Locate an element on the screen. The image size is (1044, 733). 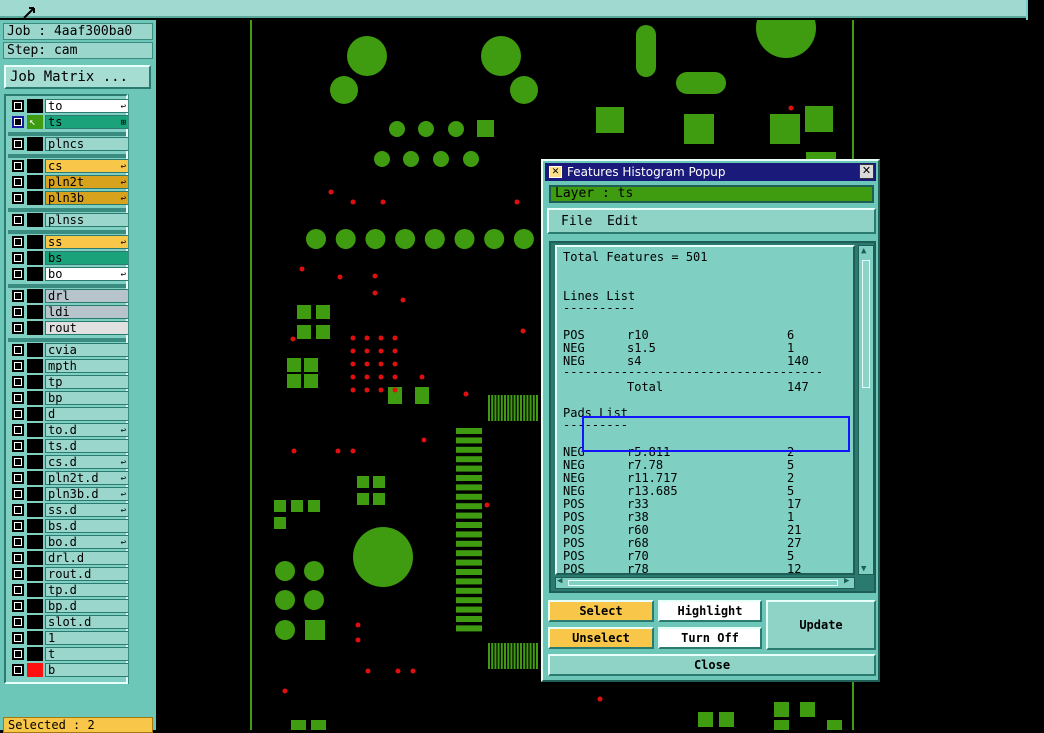
scroll-up-icon: ▲ is located at coordinates (863, 251).